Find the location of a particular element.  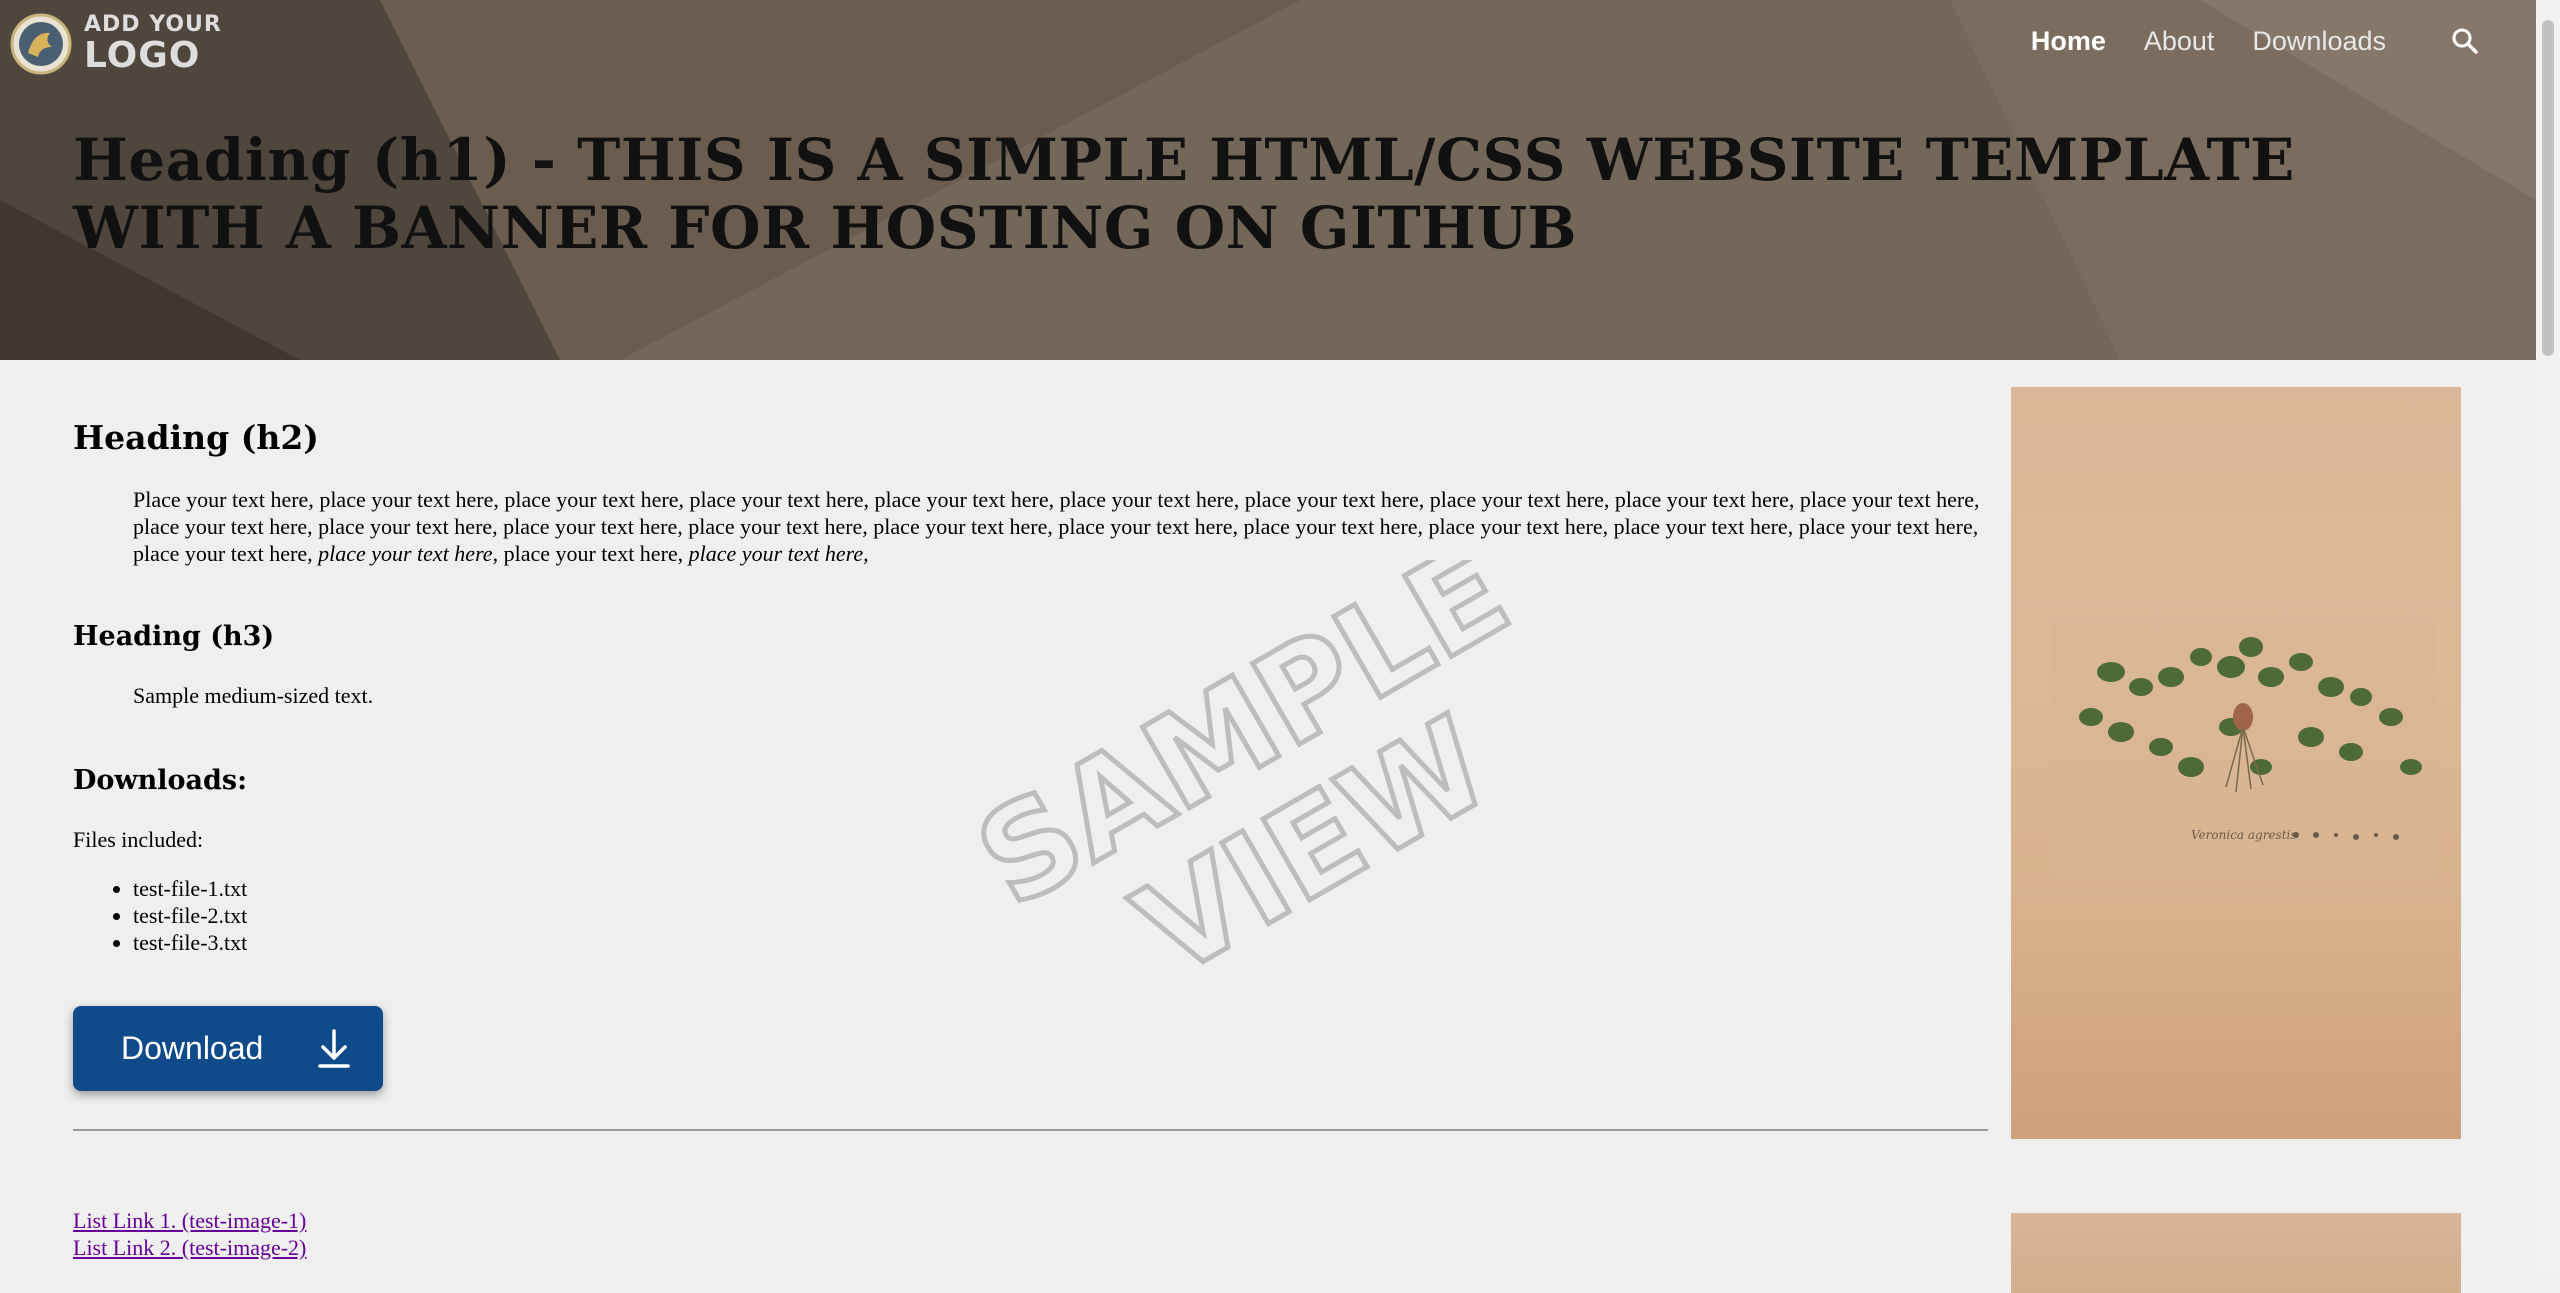

section-divider is located at coordinates (1030, 1130).